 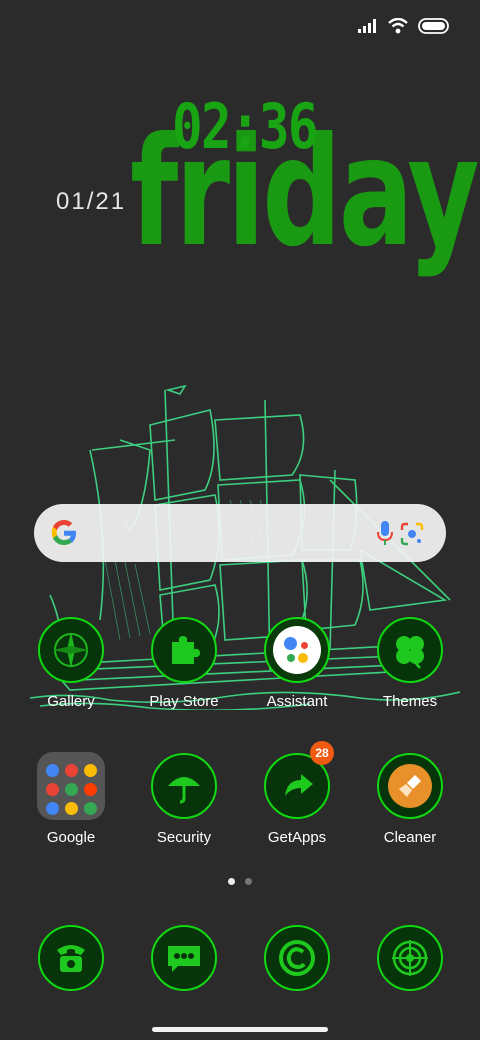 I want to click on app-label: Cleaner, so click(x=410, y=837).